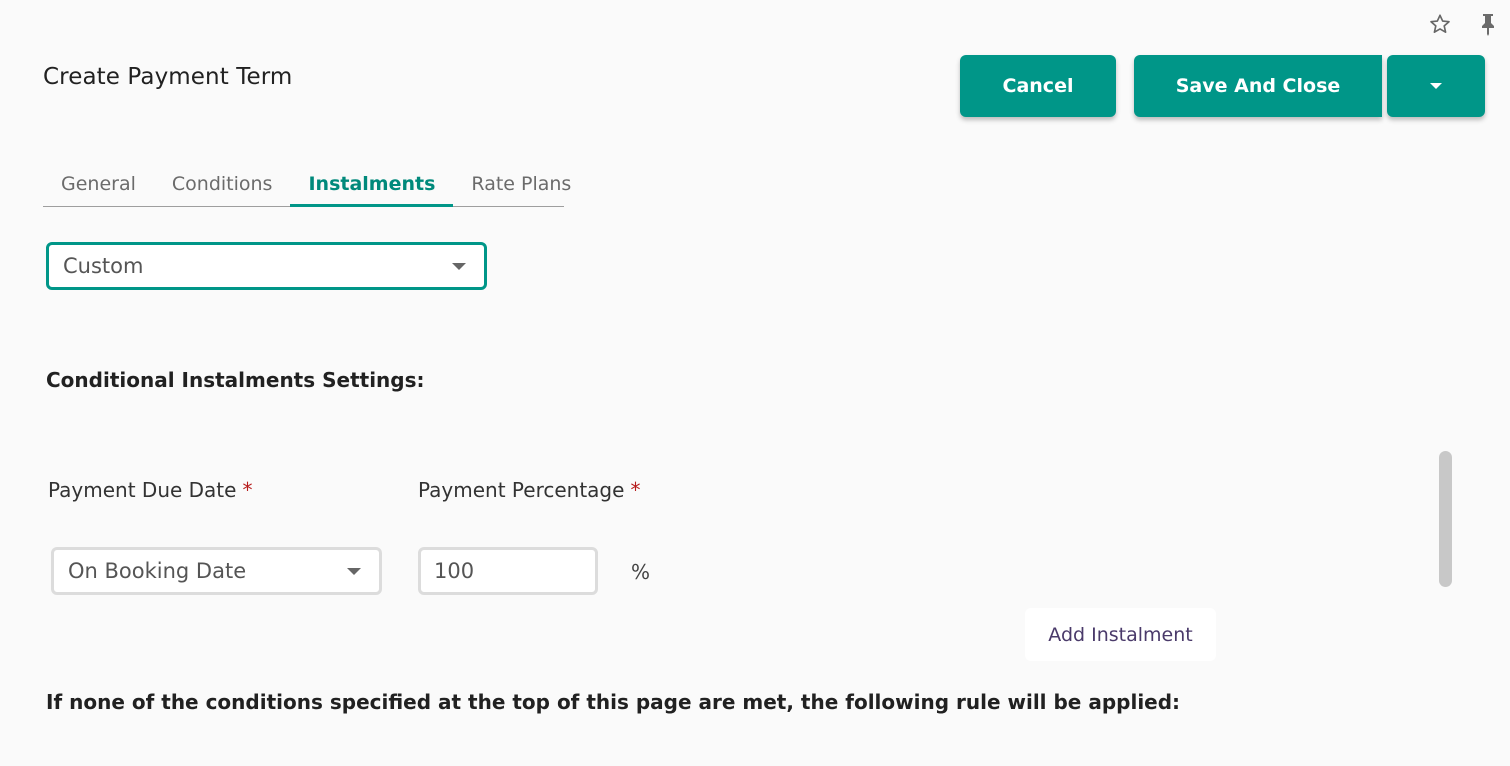 The width and height of the screenshot is (1510, 766). I want to click on payment-due-date-label: Payment Due Date *, so click(150, 490).